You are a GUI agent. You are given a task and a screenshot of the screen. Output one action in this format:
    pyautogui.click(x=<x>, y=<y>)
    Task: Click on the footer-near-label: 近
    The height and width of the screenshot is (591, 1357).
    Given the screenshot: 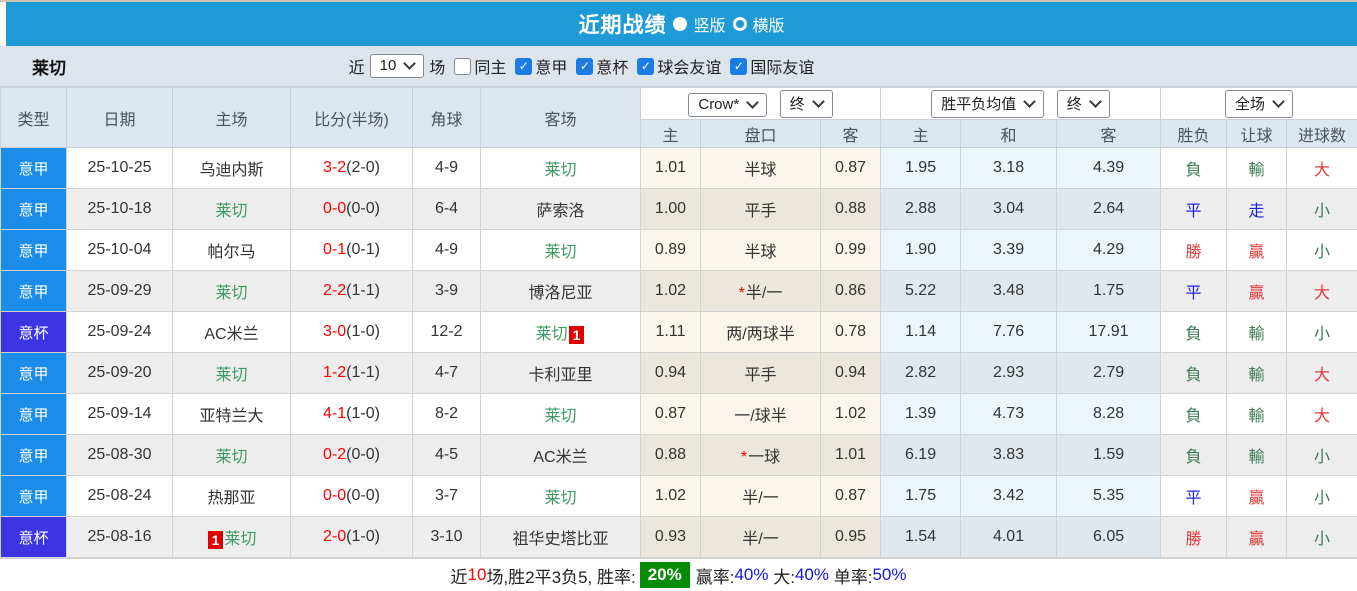 What is the action you would take?
    pyautogui.click(x=459, y=577)
    